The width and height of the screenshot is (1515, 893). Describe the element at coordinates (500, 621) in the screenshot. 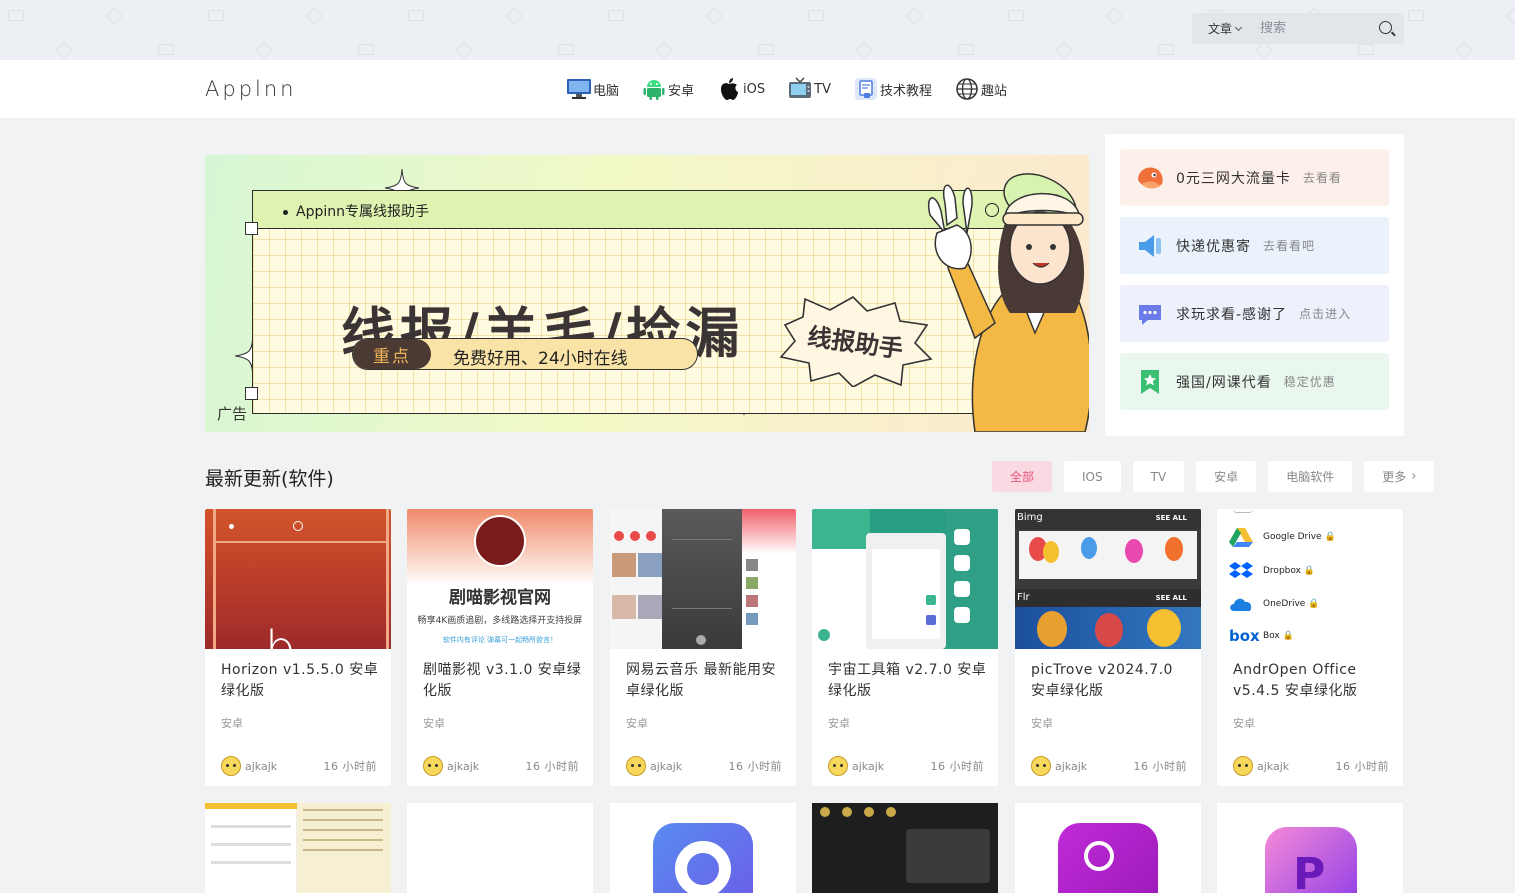

I see `thumb-subtitle: 畅享4K画质追剧，多线路选择开支持投屏` at that location.